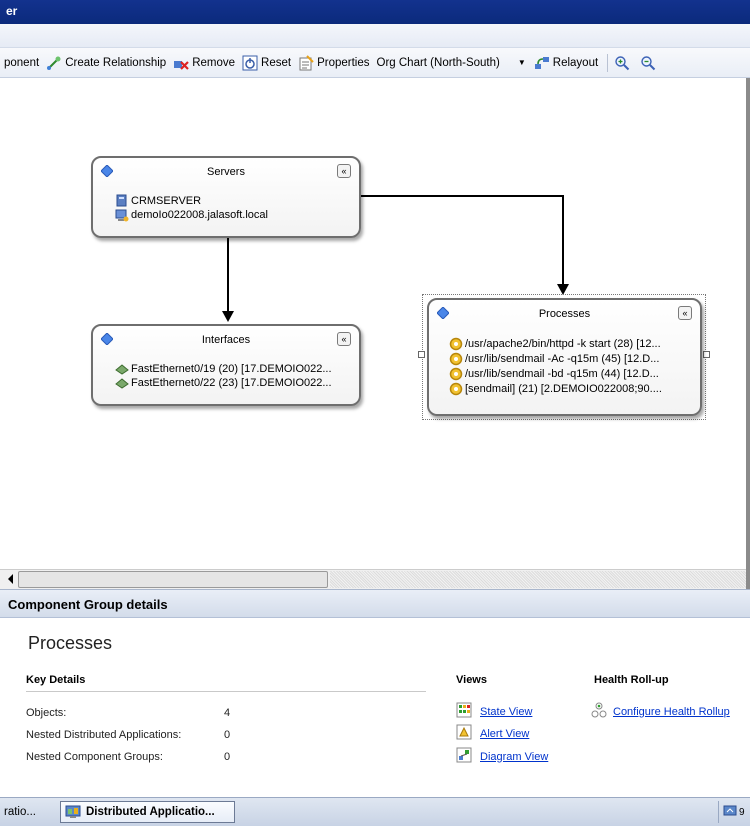  I want to click on key-details-heading: Key Details, so click(56, 680).